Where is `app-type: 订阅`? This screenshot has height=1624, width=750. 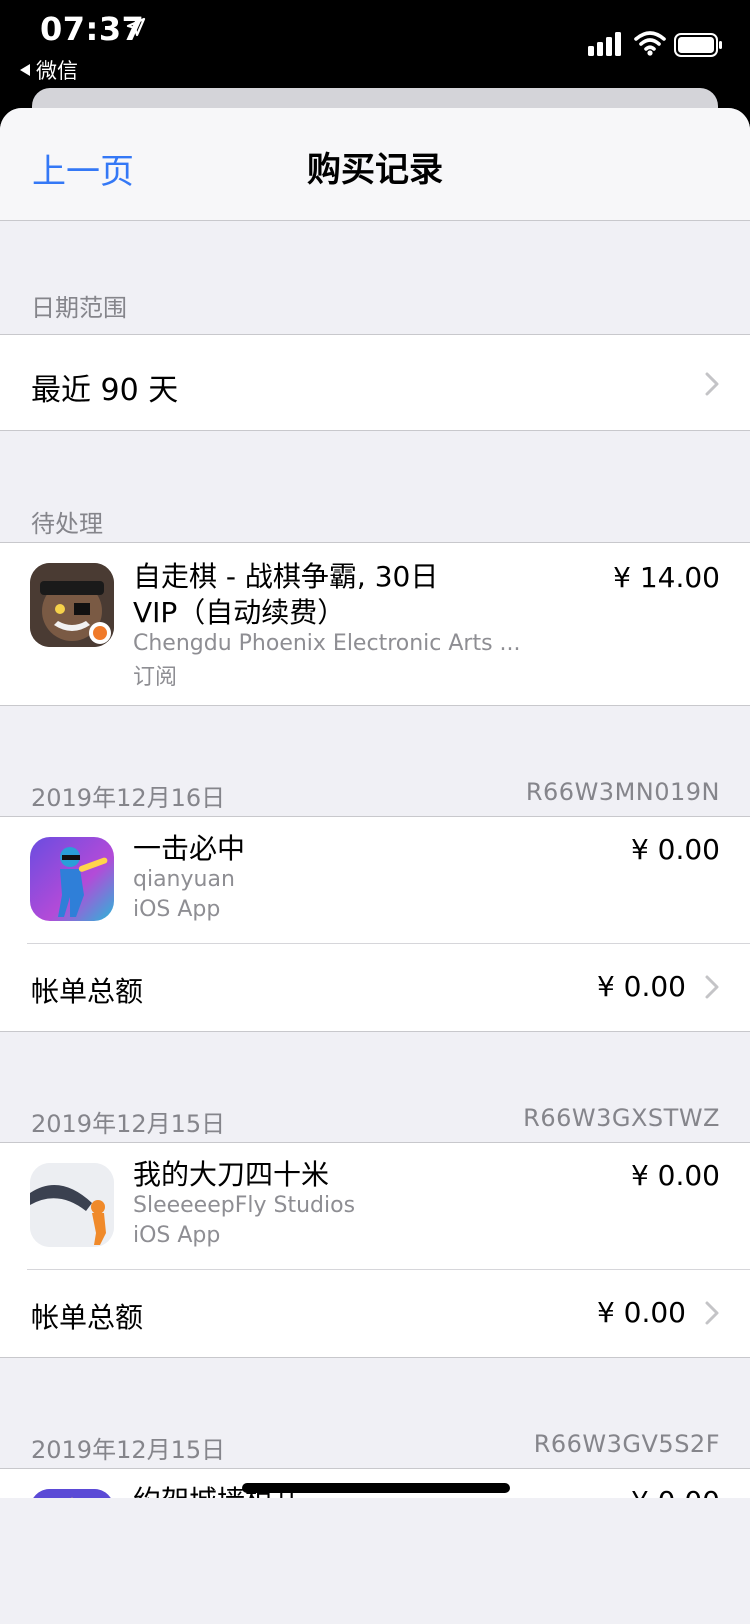
app-type: 订阅 is located at coordinates (155, 677).